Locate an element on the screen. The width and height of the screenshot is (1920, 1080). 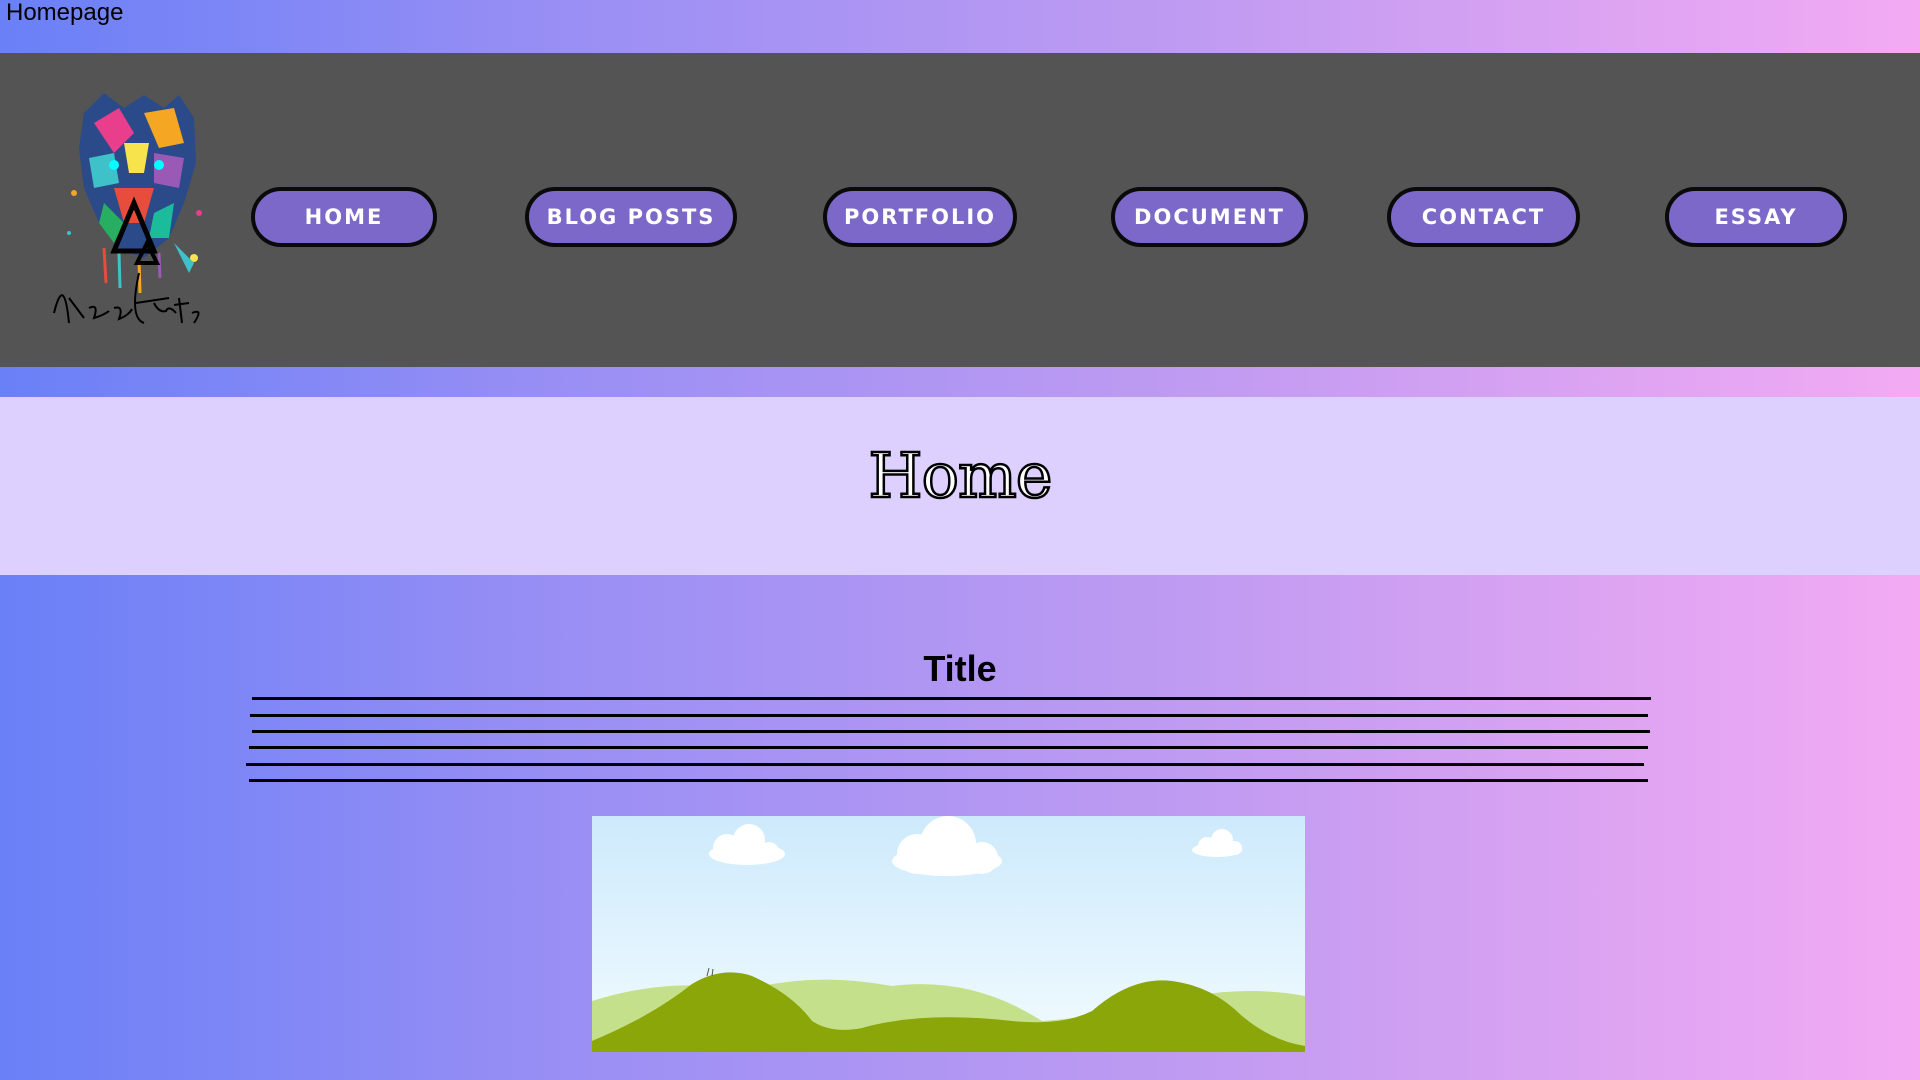
landscape-image is located at coordinates (948, 934).